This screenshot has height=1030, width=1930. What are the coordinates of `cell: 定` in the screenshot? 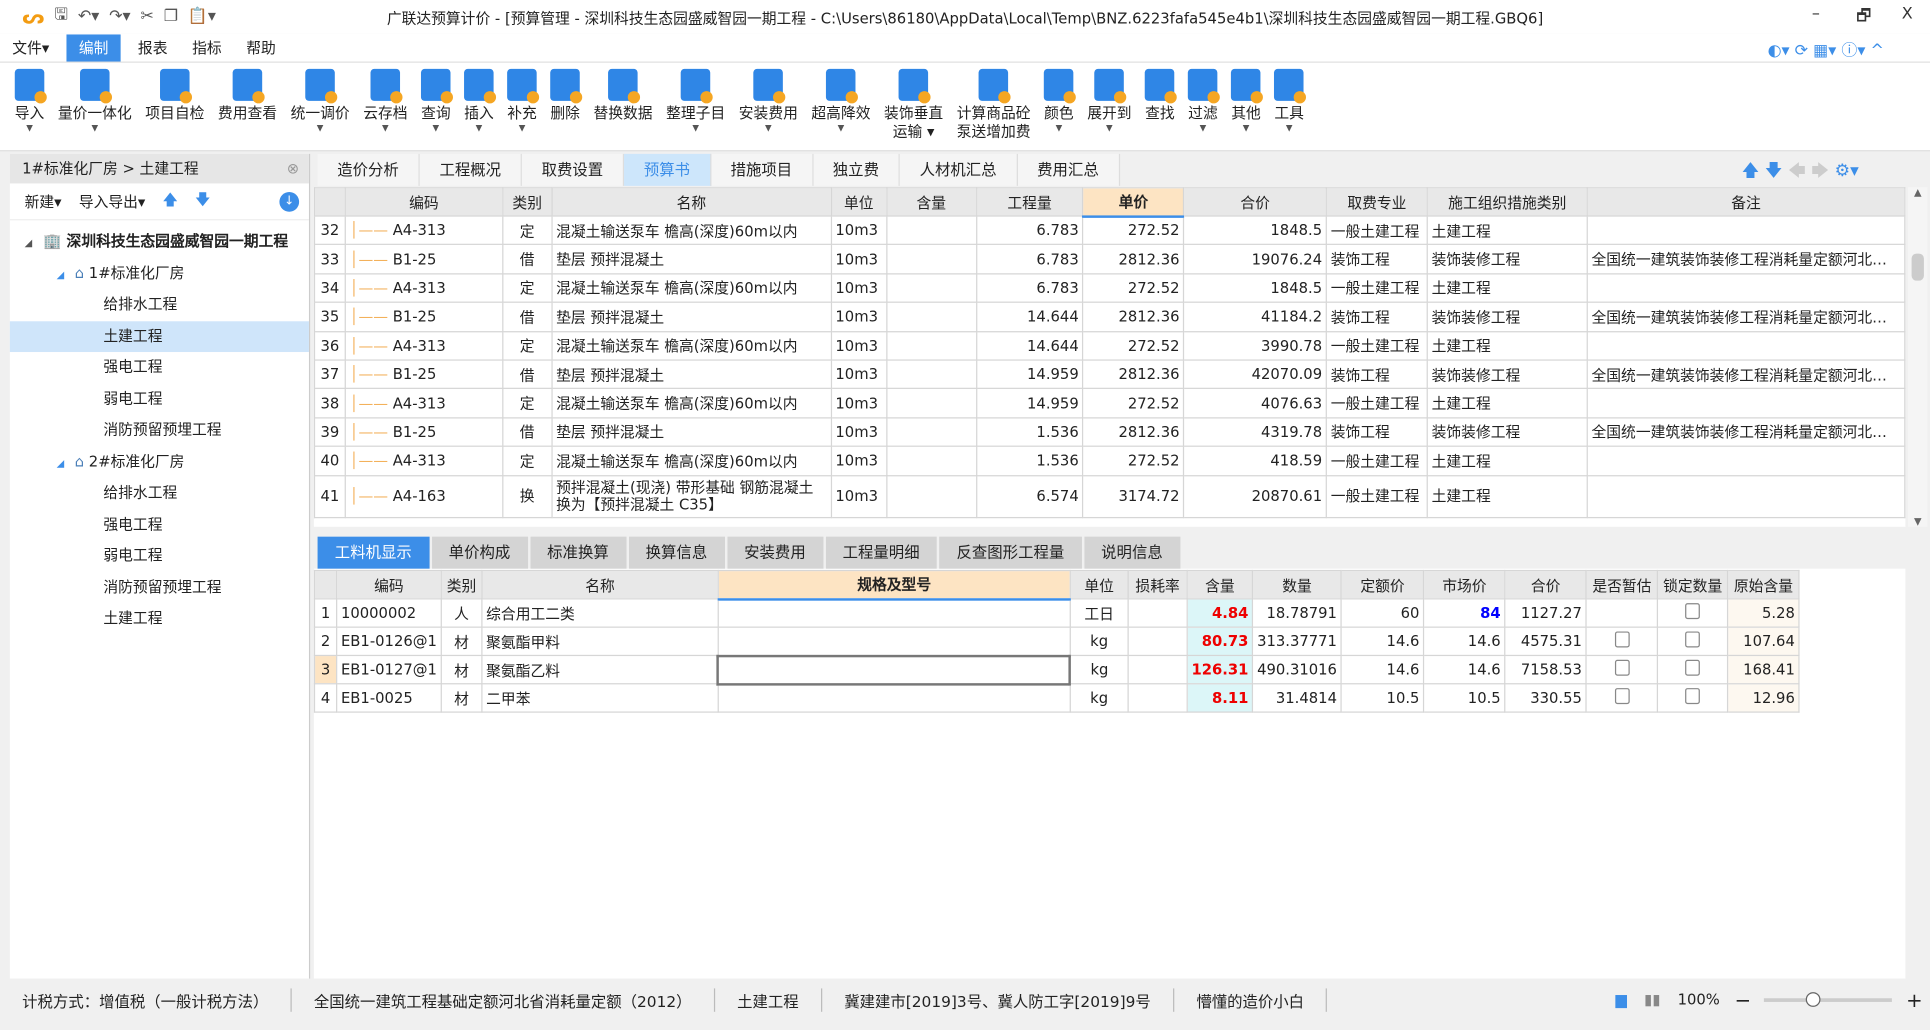 It's located at (527, 345).